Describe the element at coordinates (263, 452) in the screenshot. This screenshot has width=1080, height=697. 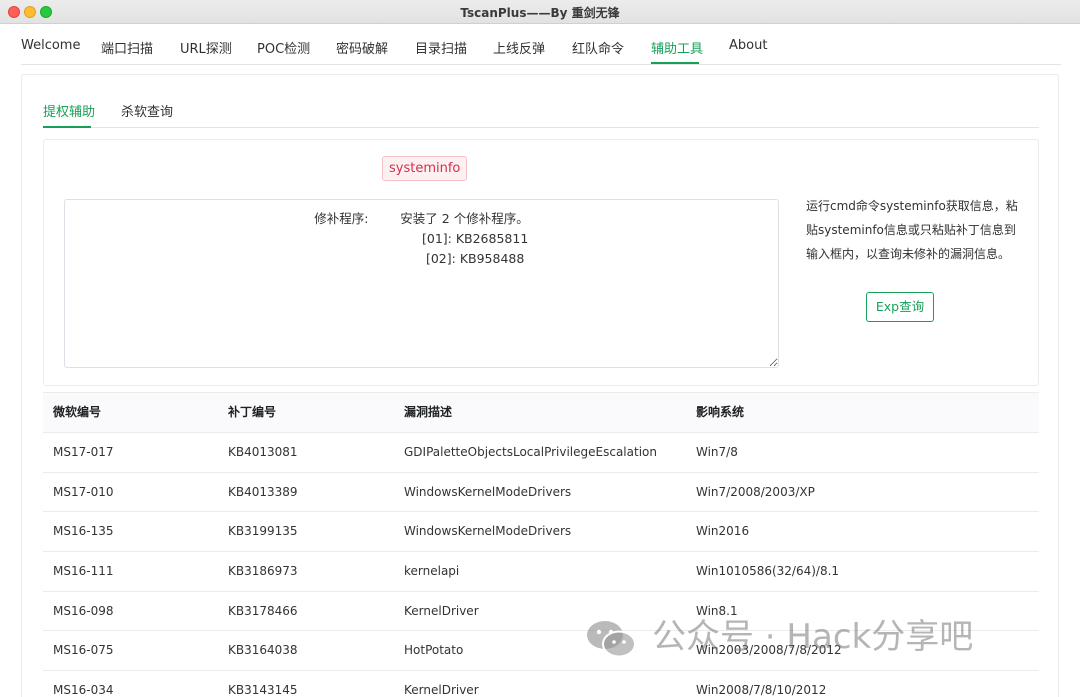
I see `cell-kb-id: KB4013081` at that location.